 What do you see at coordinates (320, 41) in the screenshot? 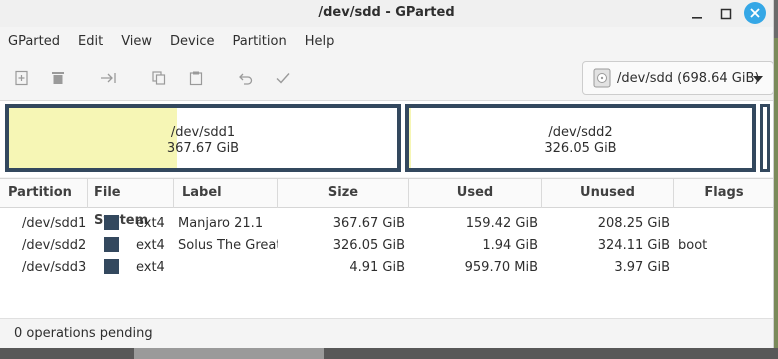
I see `menu-help: Help` at bounding box center [320, 41].